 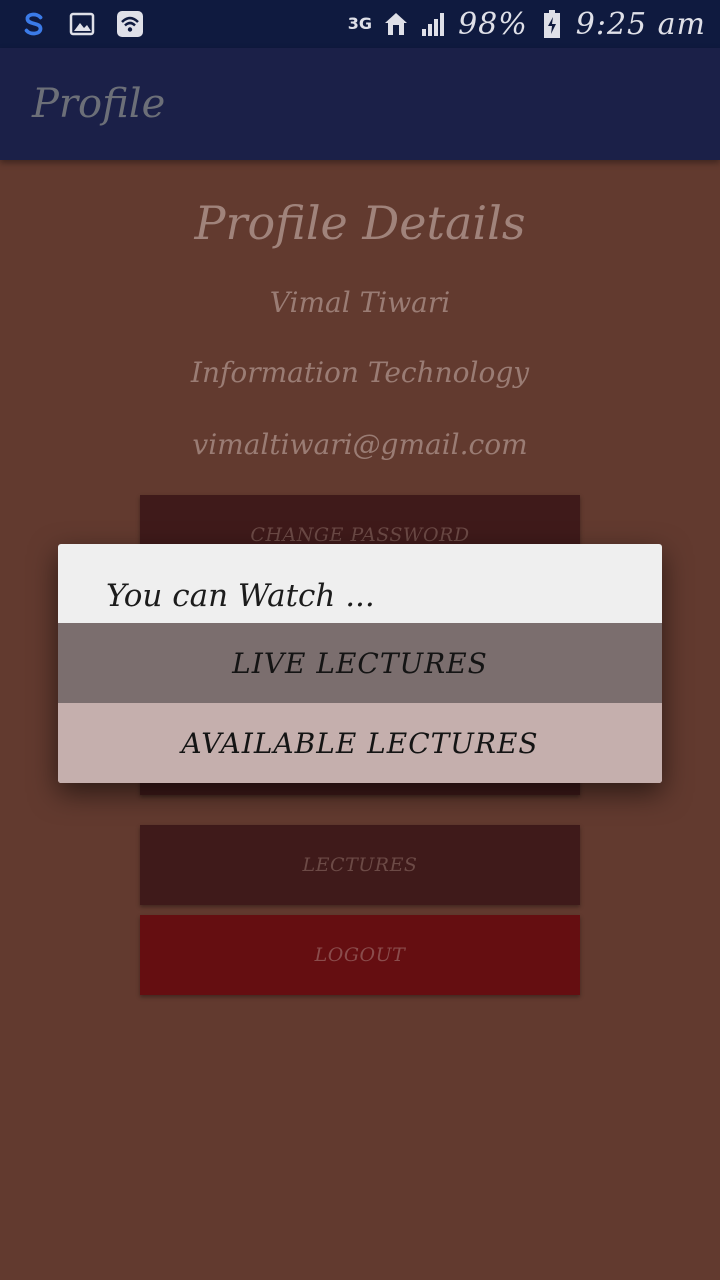 I want to click on status-right: 3G 98% 9:25 am, so click(x=527, y=24).